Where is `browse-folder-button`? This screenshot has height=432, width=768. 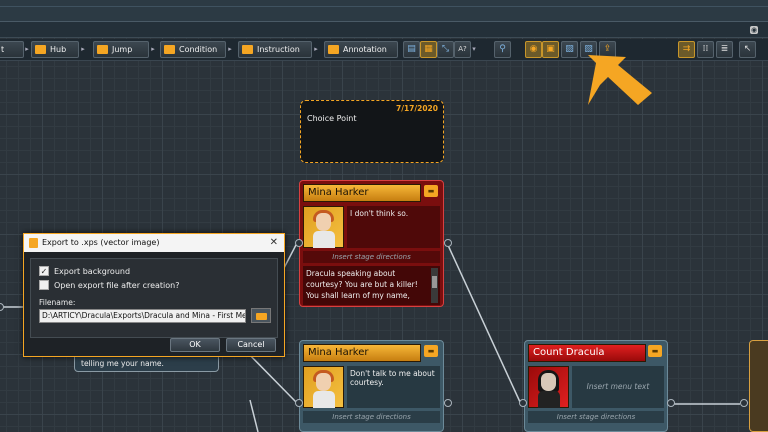 browse-folder-button is located at coordinates (261, 315).